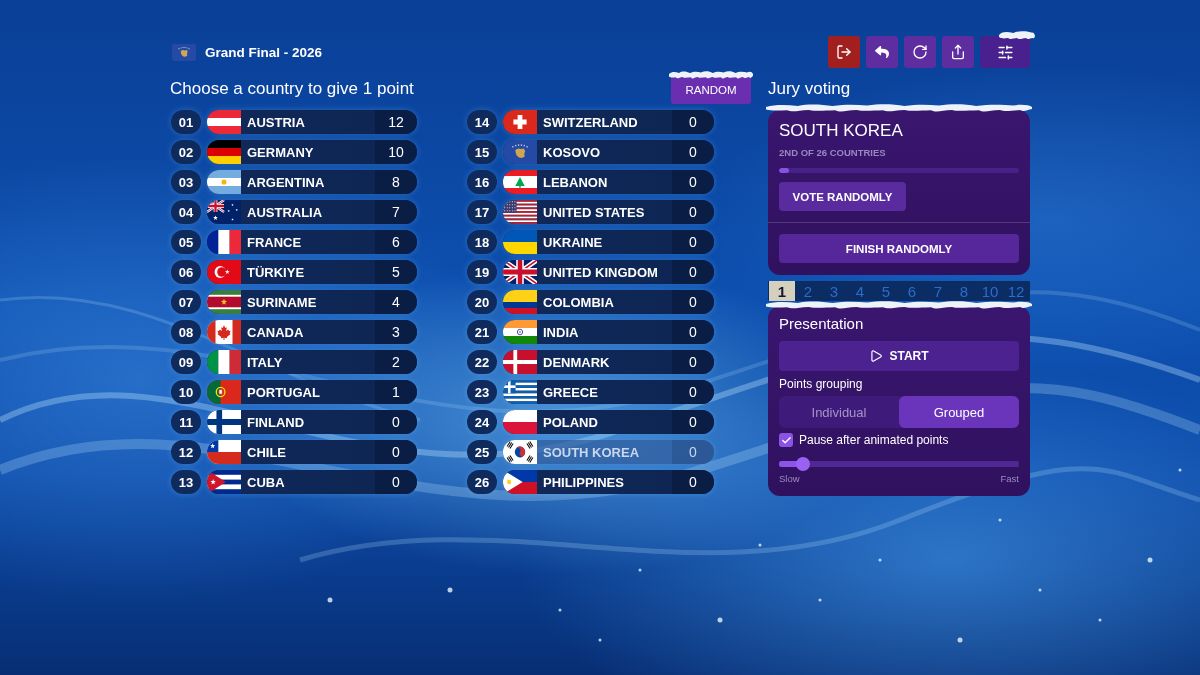 The image size is (1200, 675). Describe the element at coordinates (608, 152) in the screenshot. I see `country-button: KOSOVO 0` at that location.